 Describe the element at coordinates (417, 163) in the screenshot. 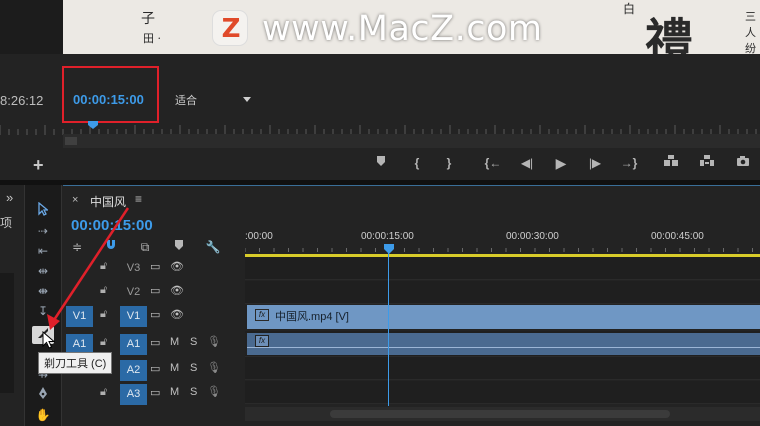

I see `mark-in-icon: {` at that location.